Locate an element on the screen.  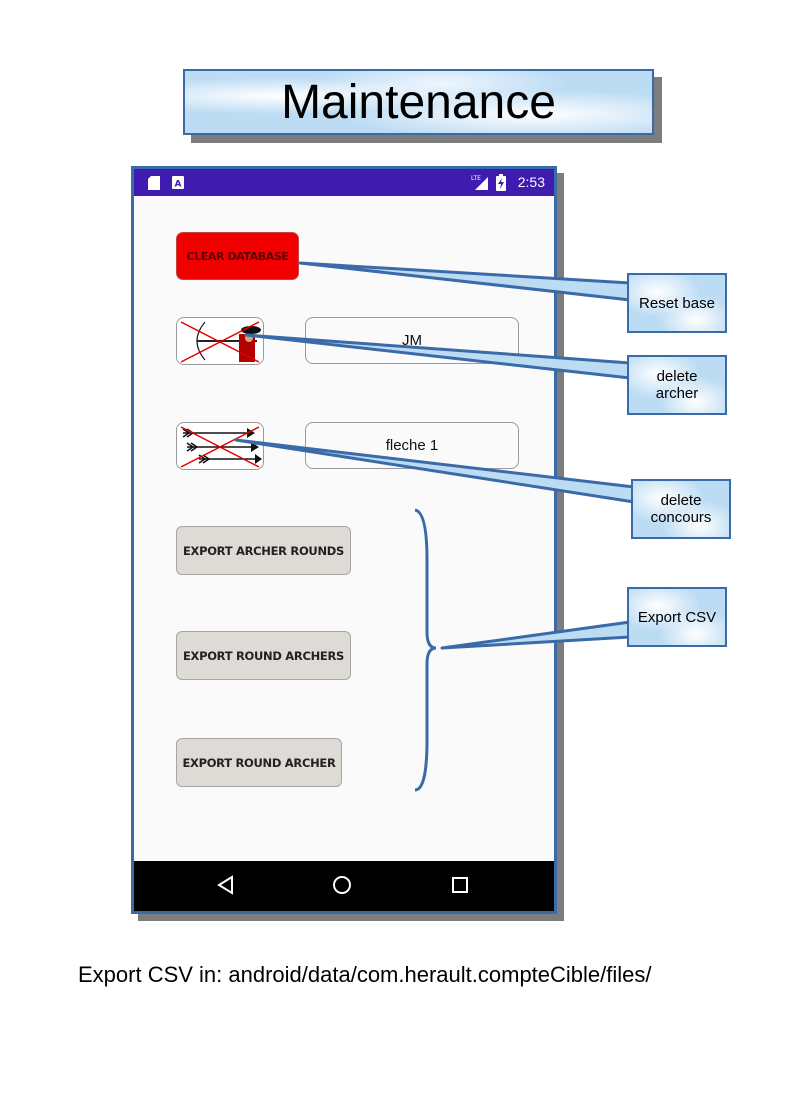
export-csv-callout: Export CSV is located at coordinates (677, 617).